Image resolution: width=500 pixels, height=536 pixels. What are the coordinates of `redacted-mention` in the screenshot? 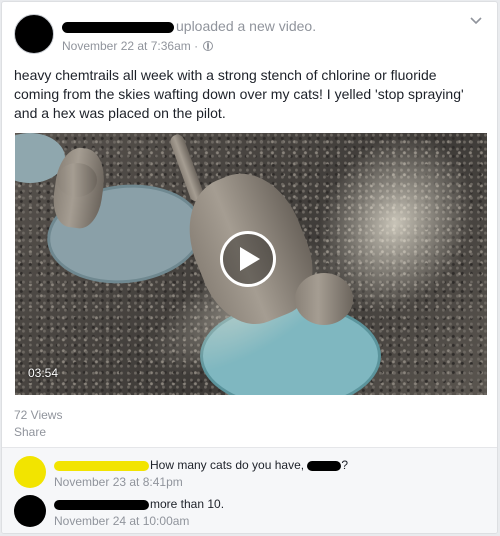 It's located at (324, 465).